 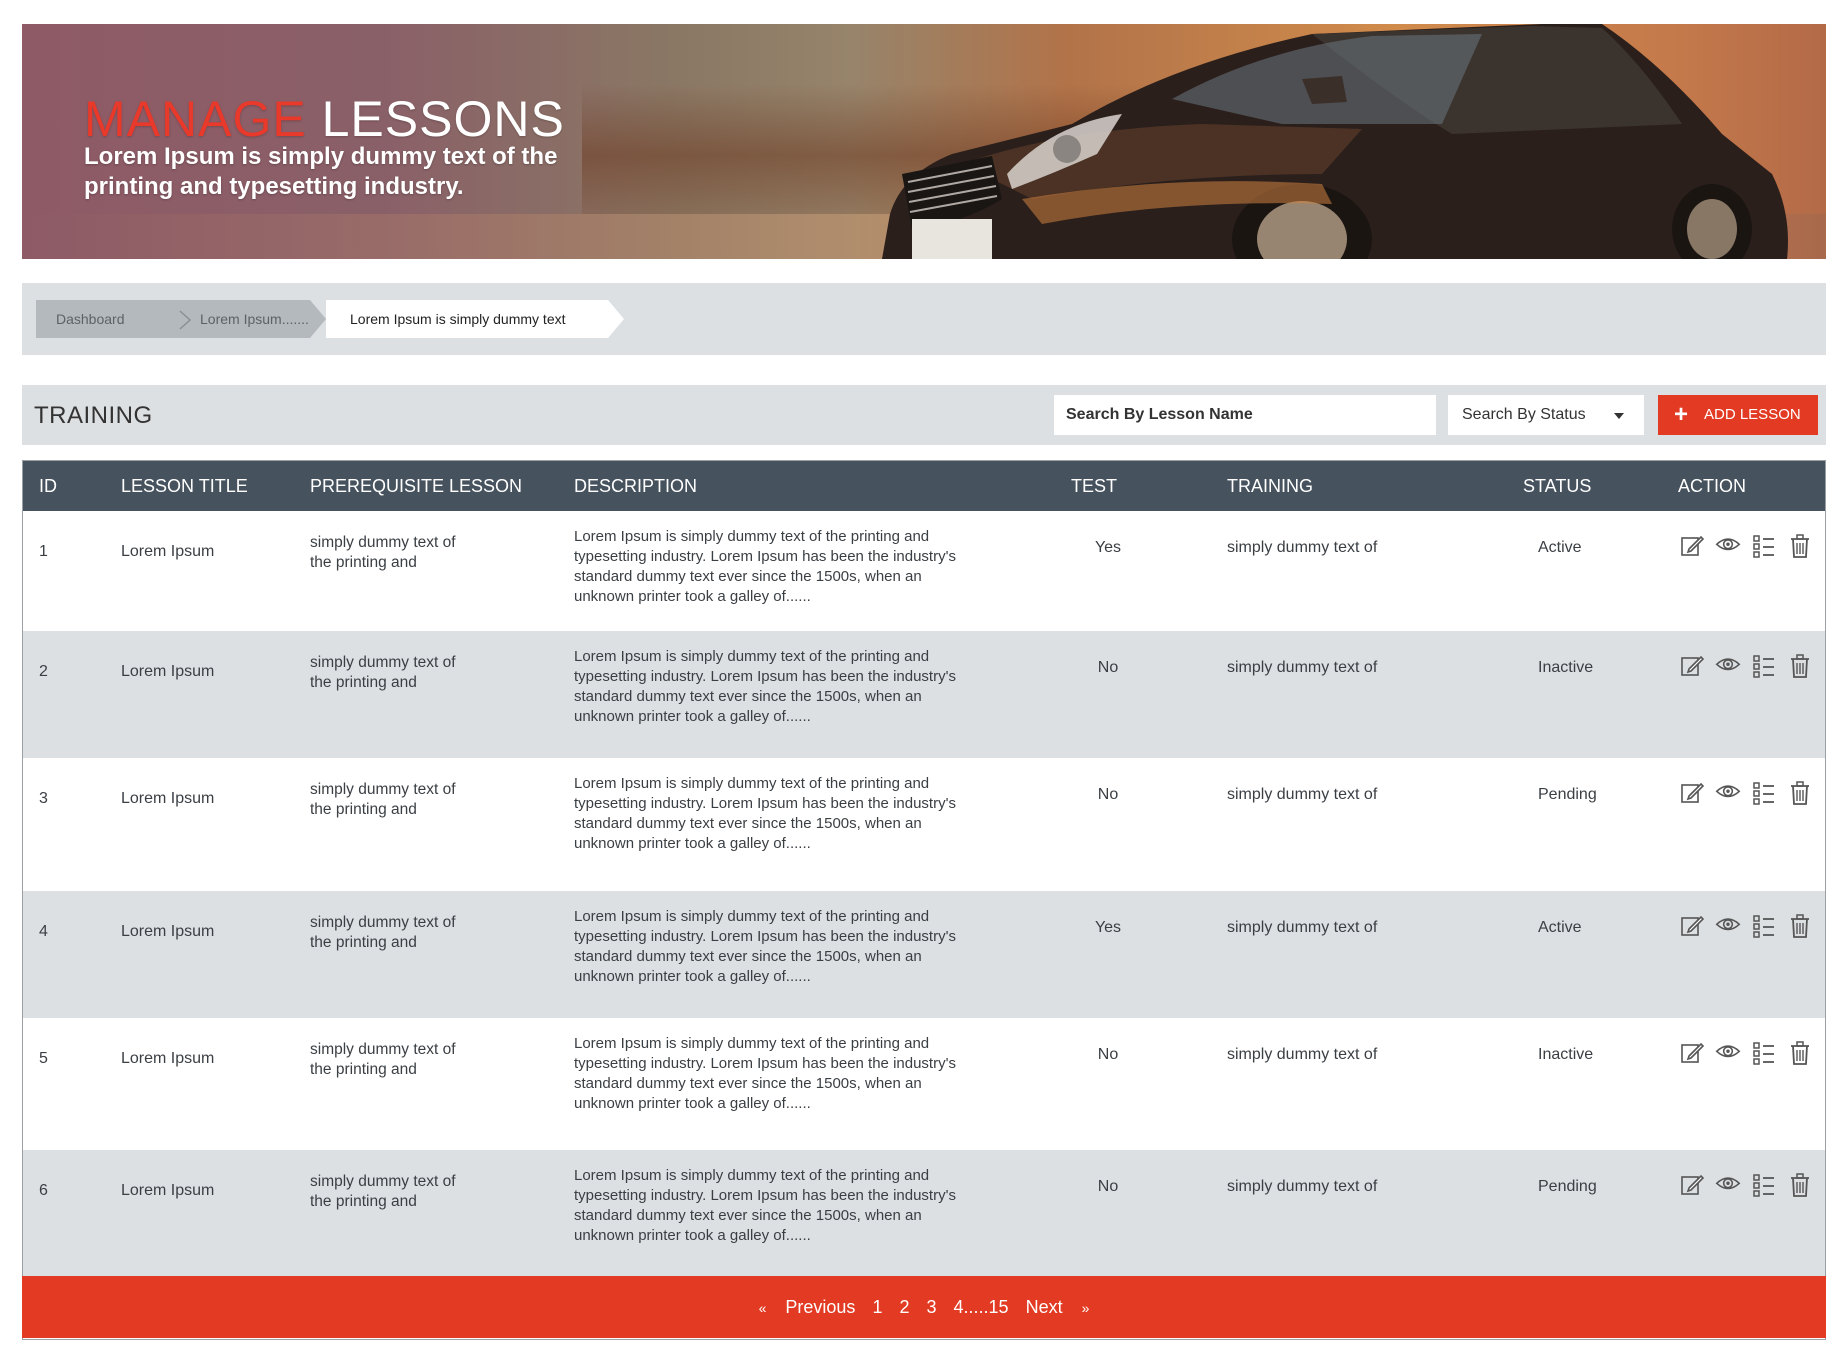 What do you see at coordinates (1044, 1307) in the screenshot?
I see `next-page-link: Next` at bounding box center [1044, 1307].